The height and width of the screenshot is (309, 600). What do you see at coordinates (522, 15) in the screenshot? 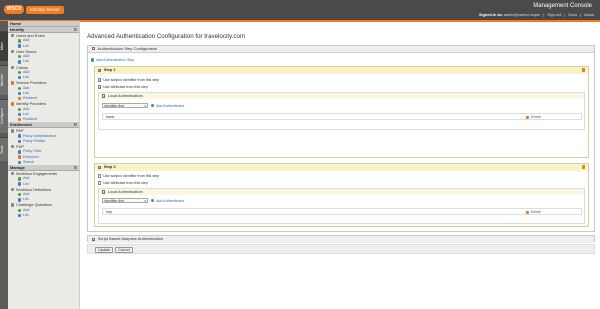
I see `signed-in-user: admin@carbon.super` at bounding box center [522, 15].